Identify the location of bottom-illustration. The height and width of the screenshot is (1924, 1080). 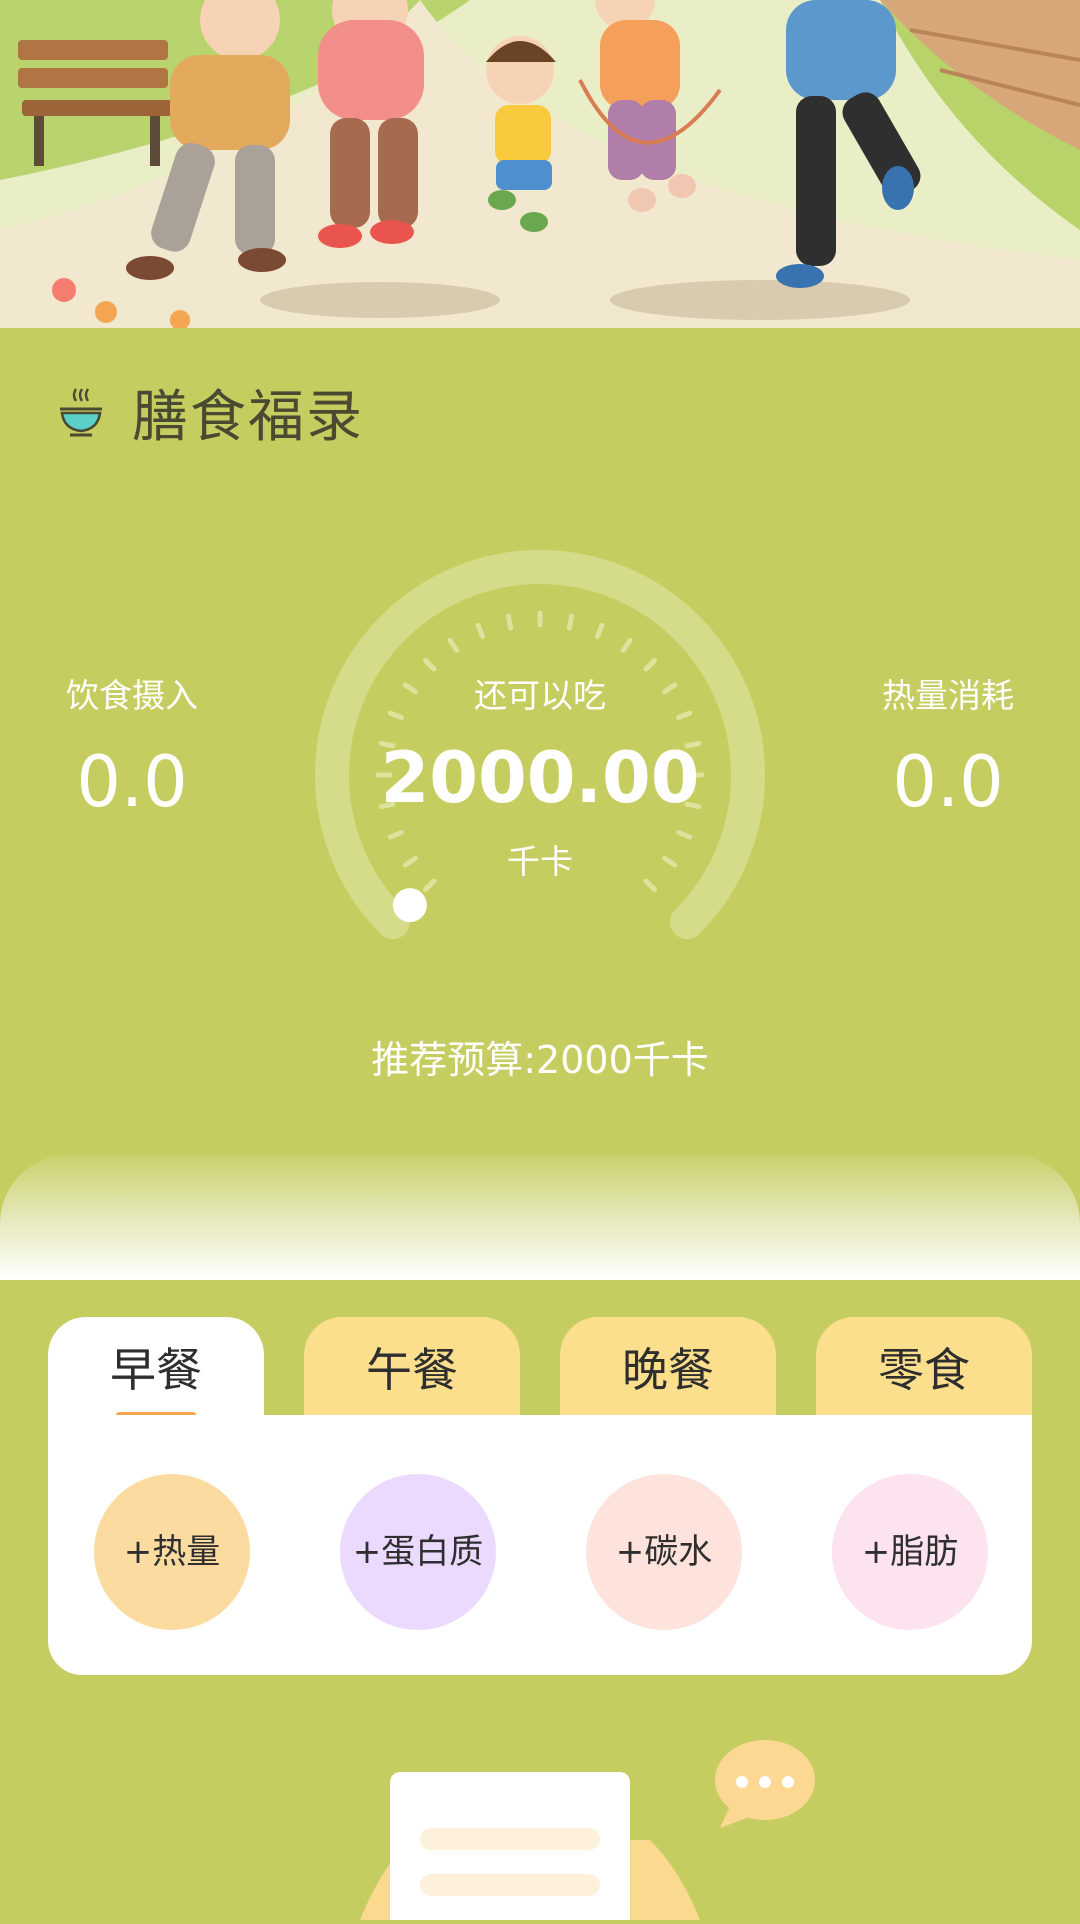
(540, 1822).